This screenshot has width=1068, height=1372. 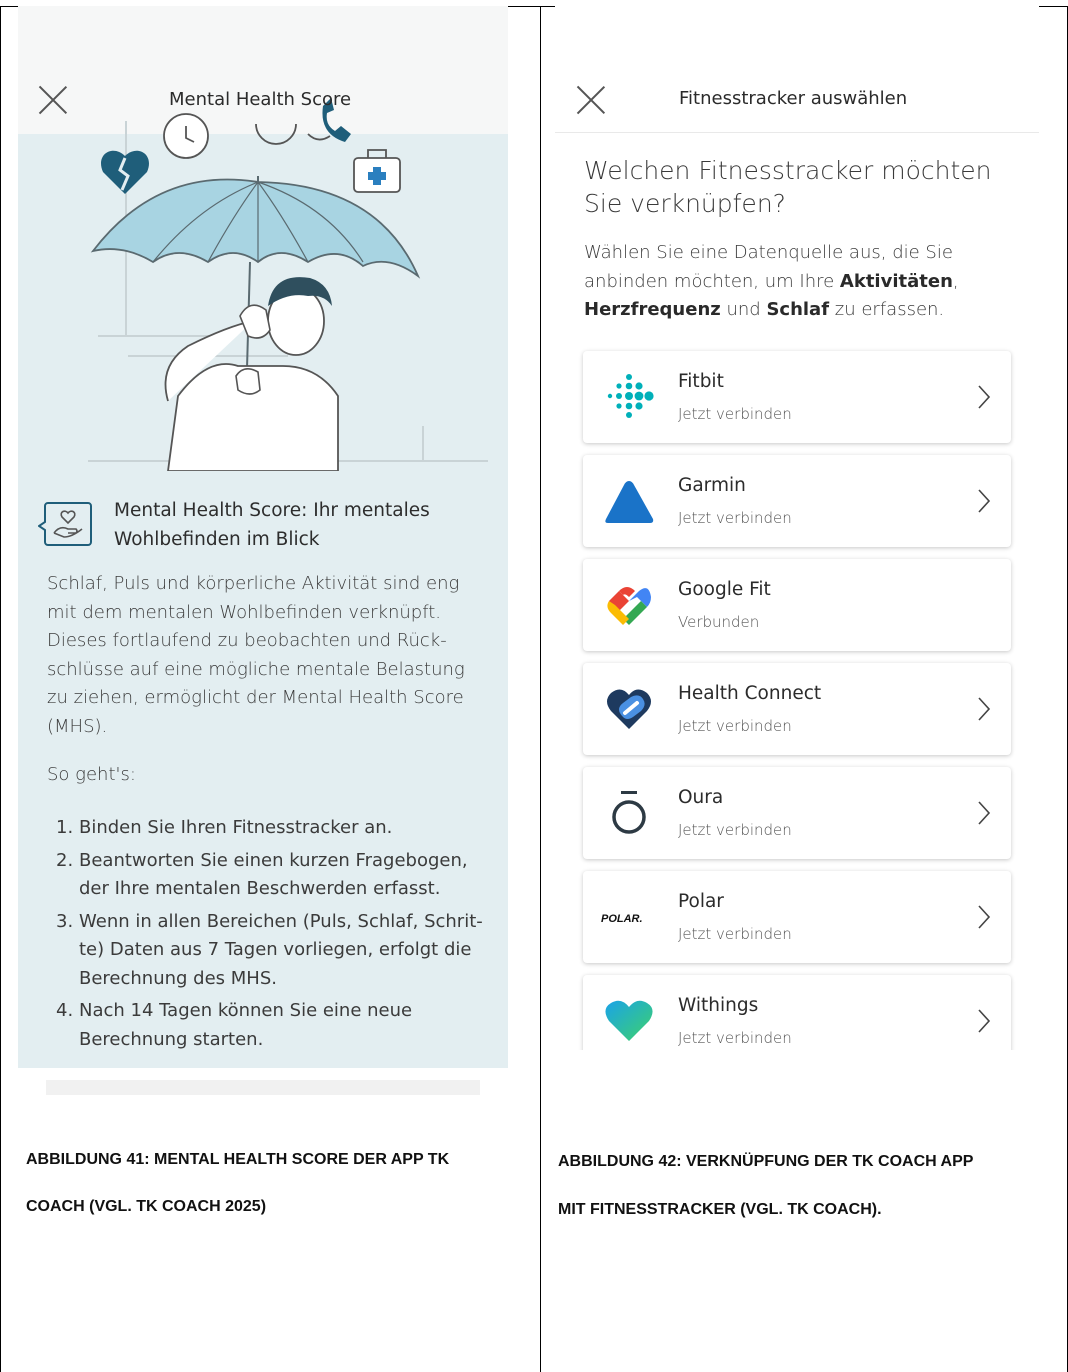 I want to click on table-left-border, so click(x=0, y=689).